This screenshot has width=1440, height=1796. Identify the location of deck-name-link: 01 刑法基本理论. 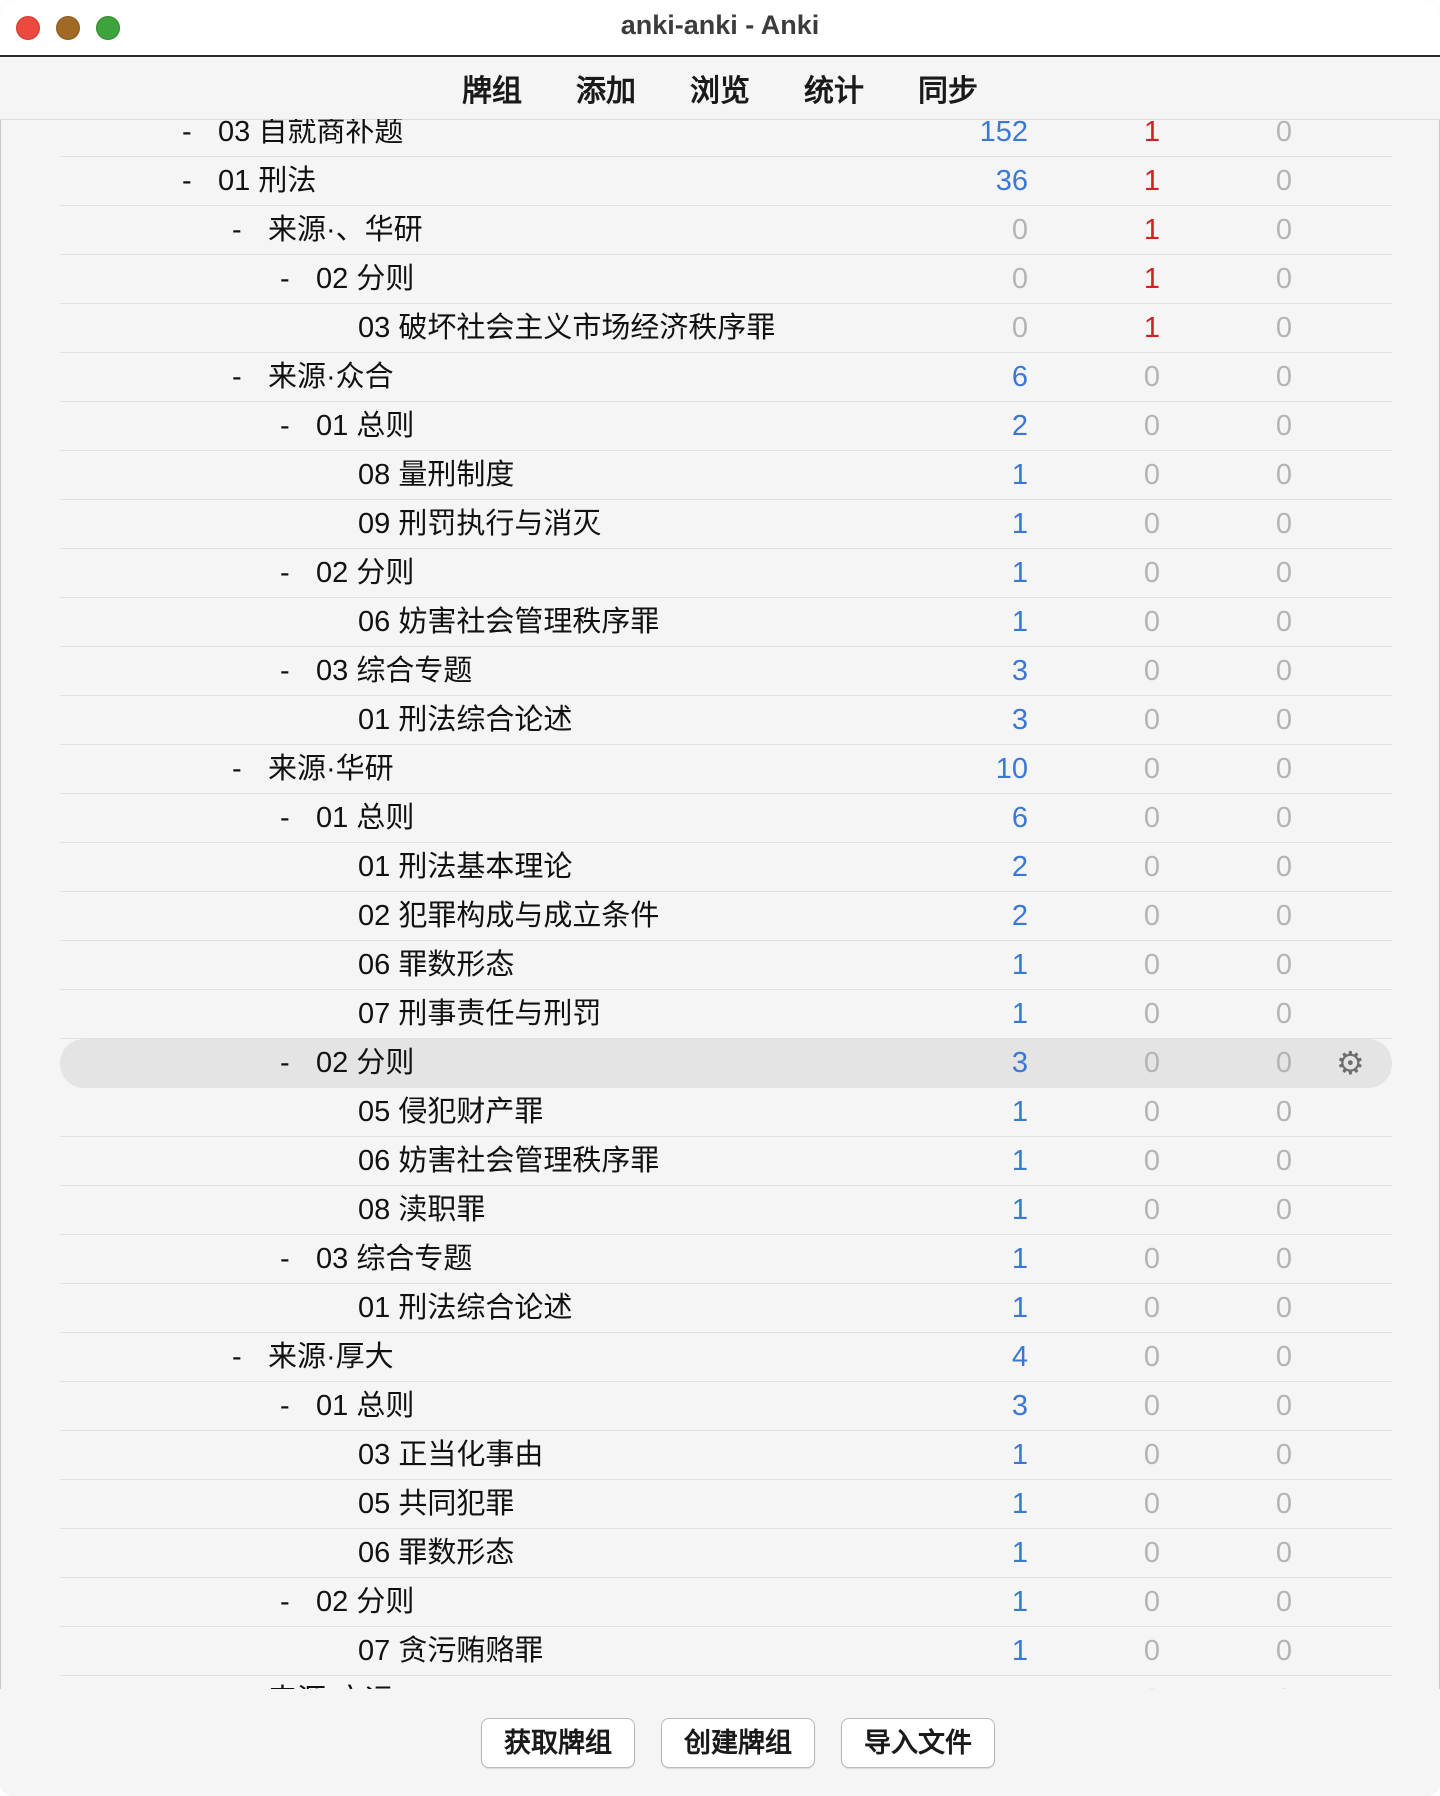
(465, 867).